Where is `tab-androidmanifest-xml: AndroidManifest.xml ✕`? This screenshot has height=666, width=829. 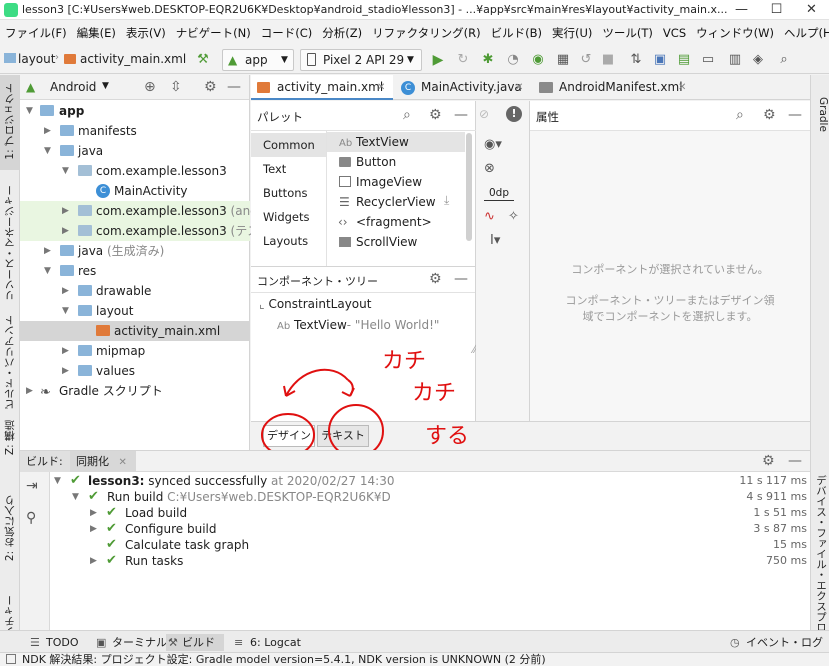
tab-androidmanifest-xml: AndroidManifest.xml ✕ is located at coordinates (613, 87).